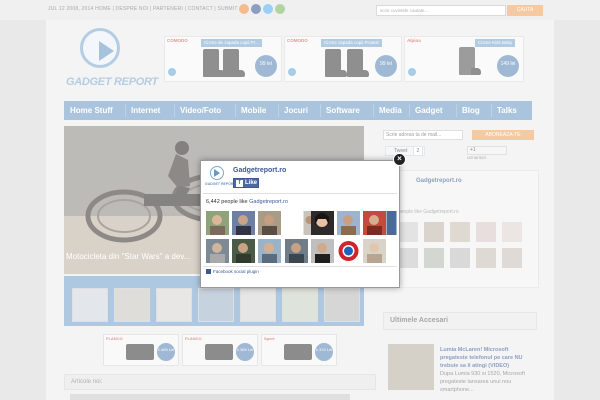 The width and height of the screenshot is (600, 400). What do you see at coordinates (259, 170) in the screenshot?
I see `modal-page-name: Gadgetreport.ro` at bounding box center [259, 170].